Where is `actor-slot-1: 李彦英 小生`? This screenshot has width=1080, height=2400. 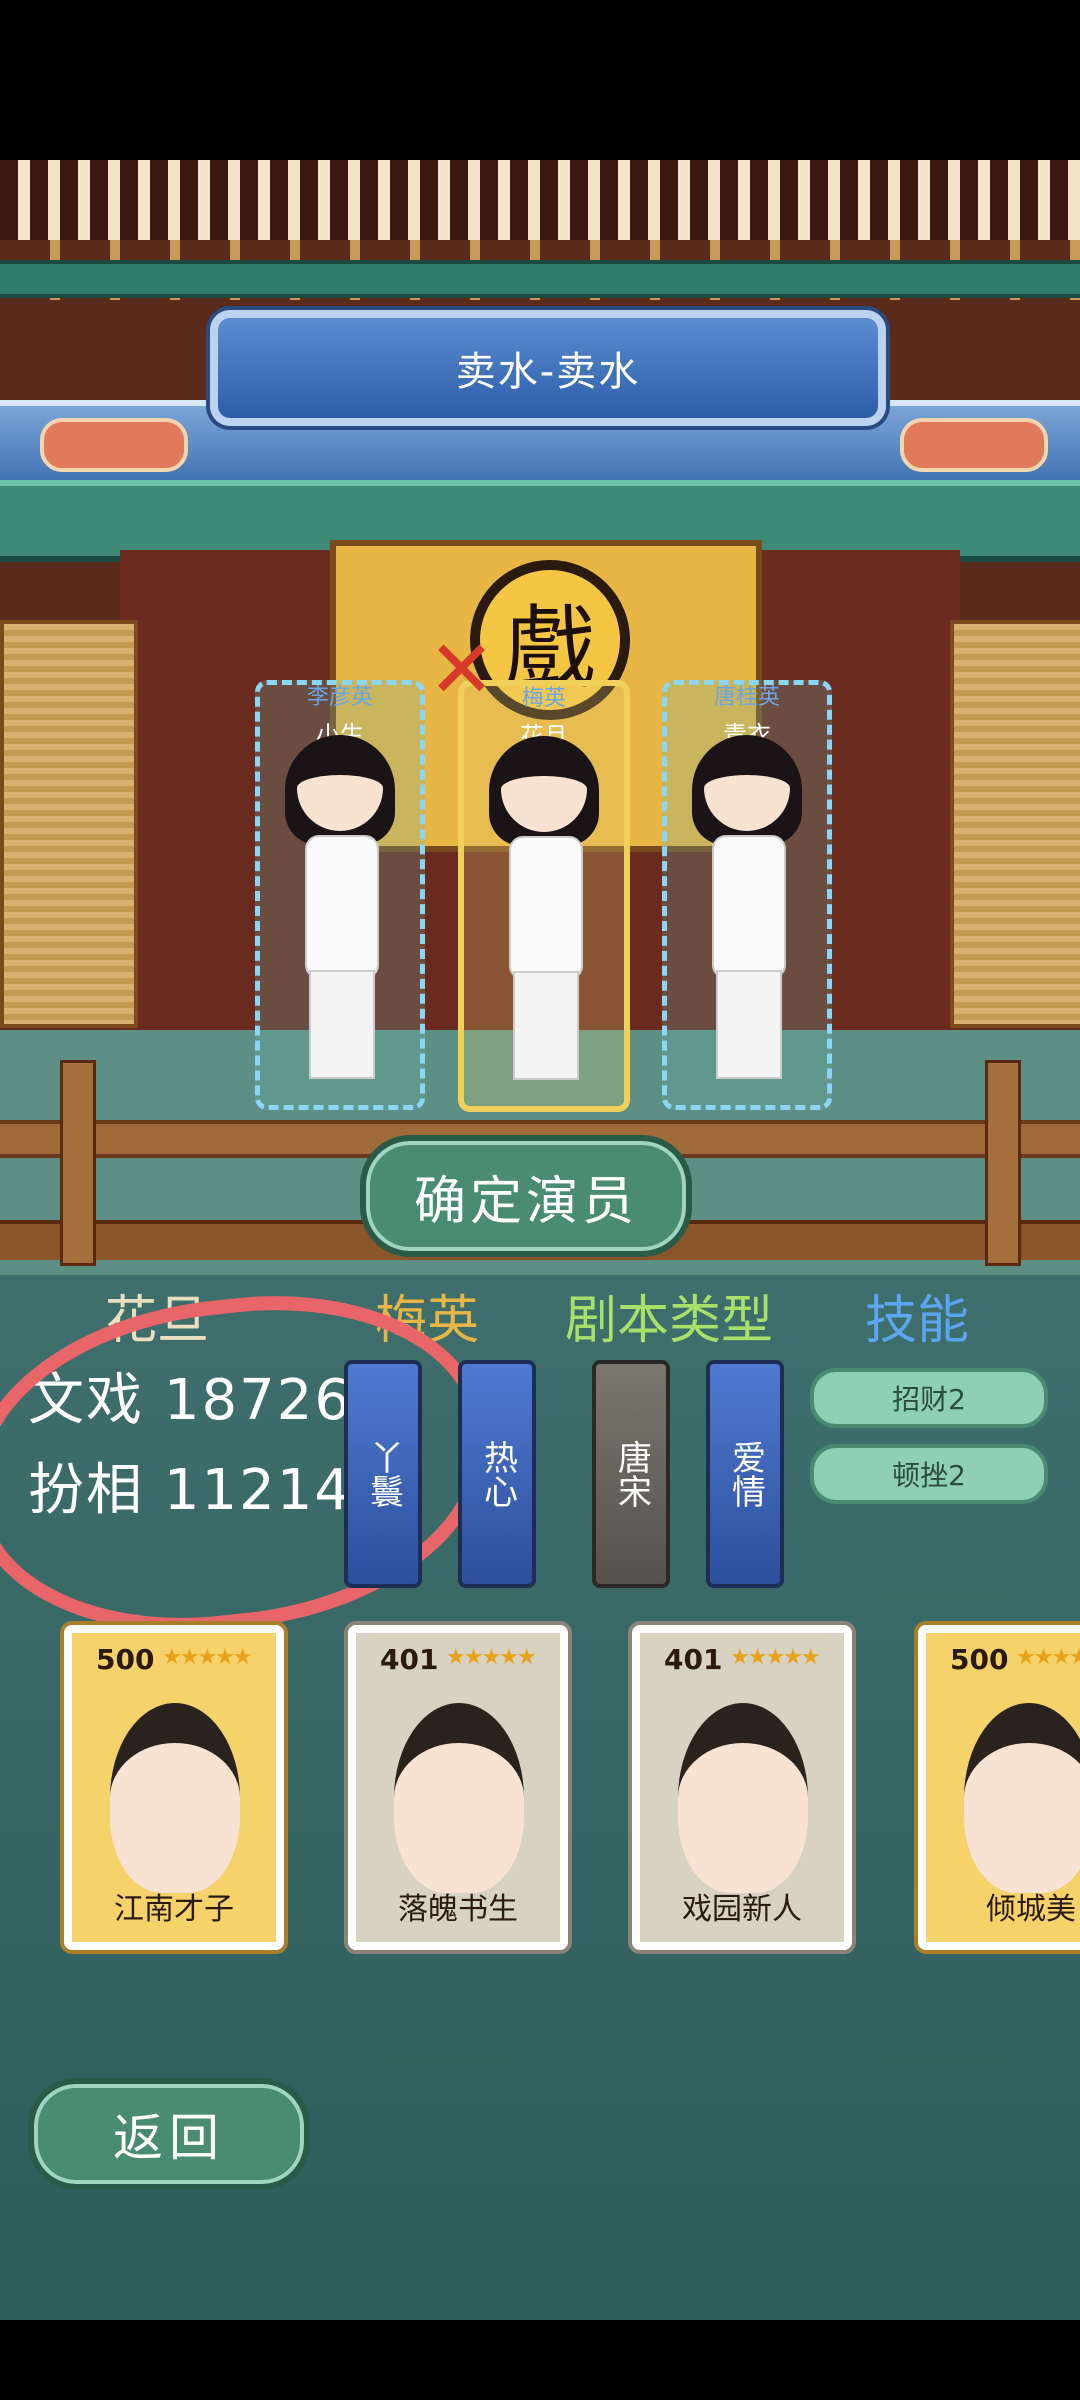 actor-slot-1: 李彦英 小生 is located at coordinates (340, 895).